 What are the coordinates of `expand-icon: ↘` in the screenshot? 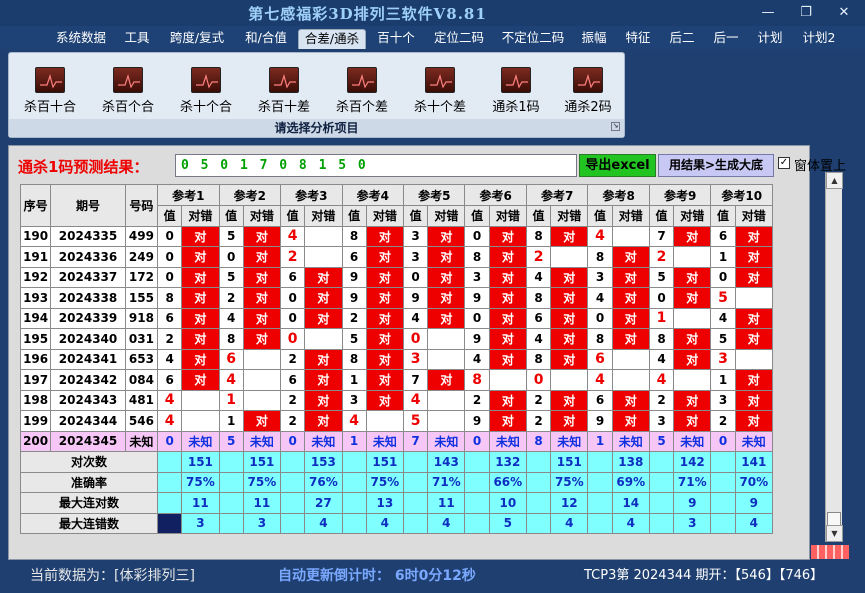 It's located at (615, 126).